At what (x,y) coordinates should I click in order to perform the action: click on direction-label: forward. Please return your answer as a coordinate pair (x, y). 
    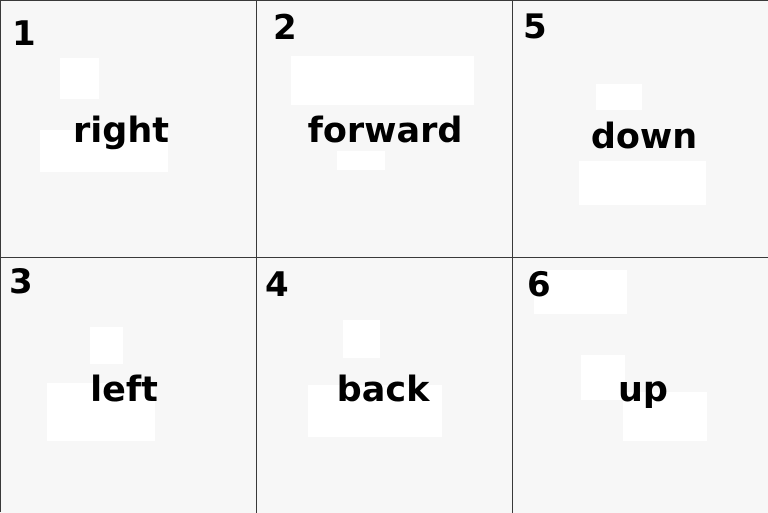
    Looking at the image, I should click on (385, 131).